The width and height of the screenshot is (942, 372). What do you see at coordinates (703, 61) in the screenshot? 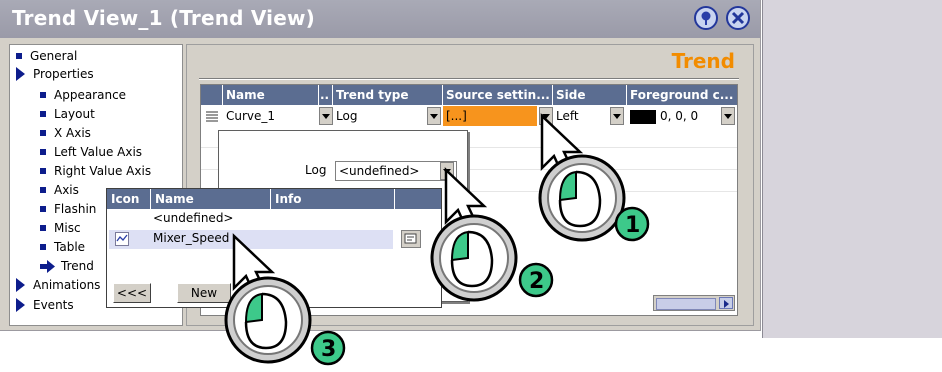
I see `section-title: Trend` at bounding box center [703, 61].